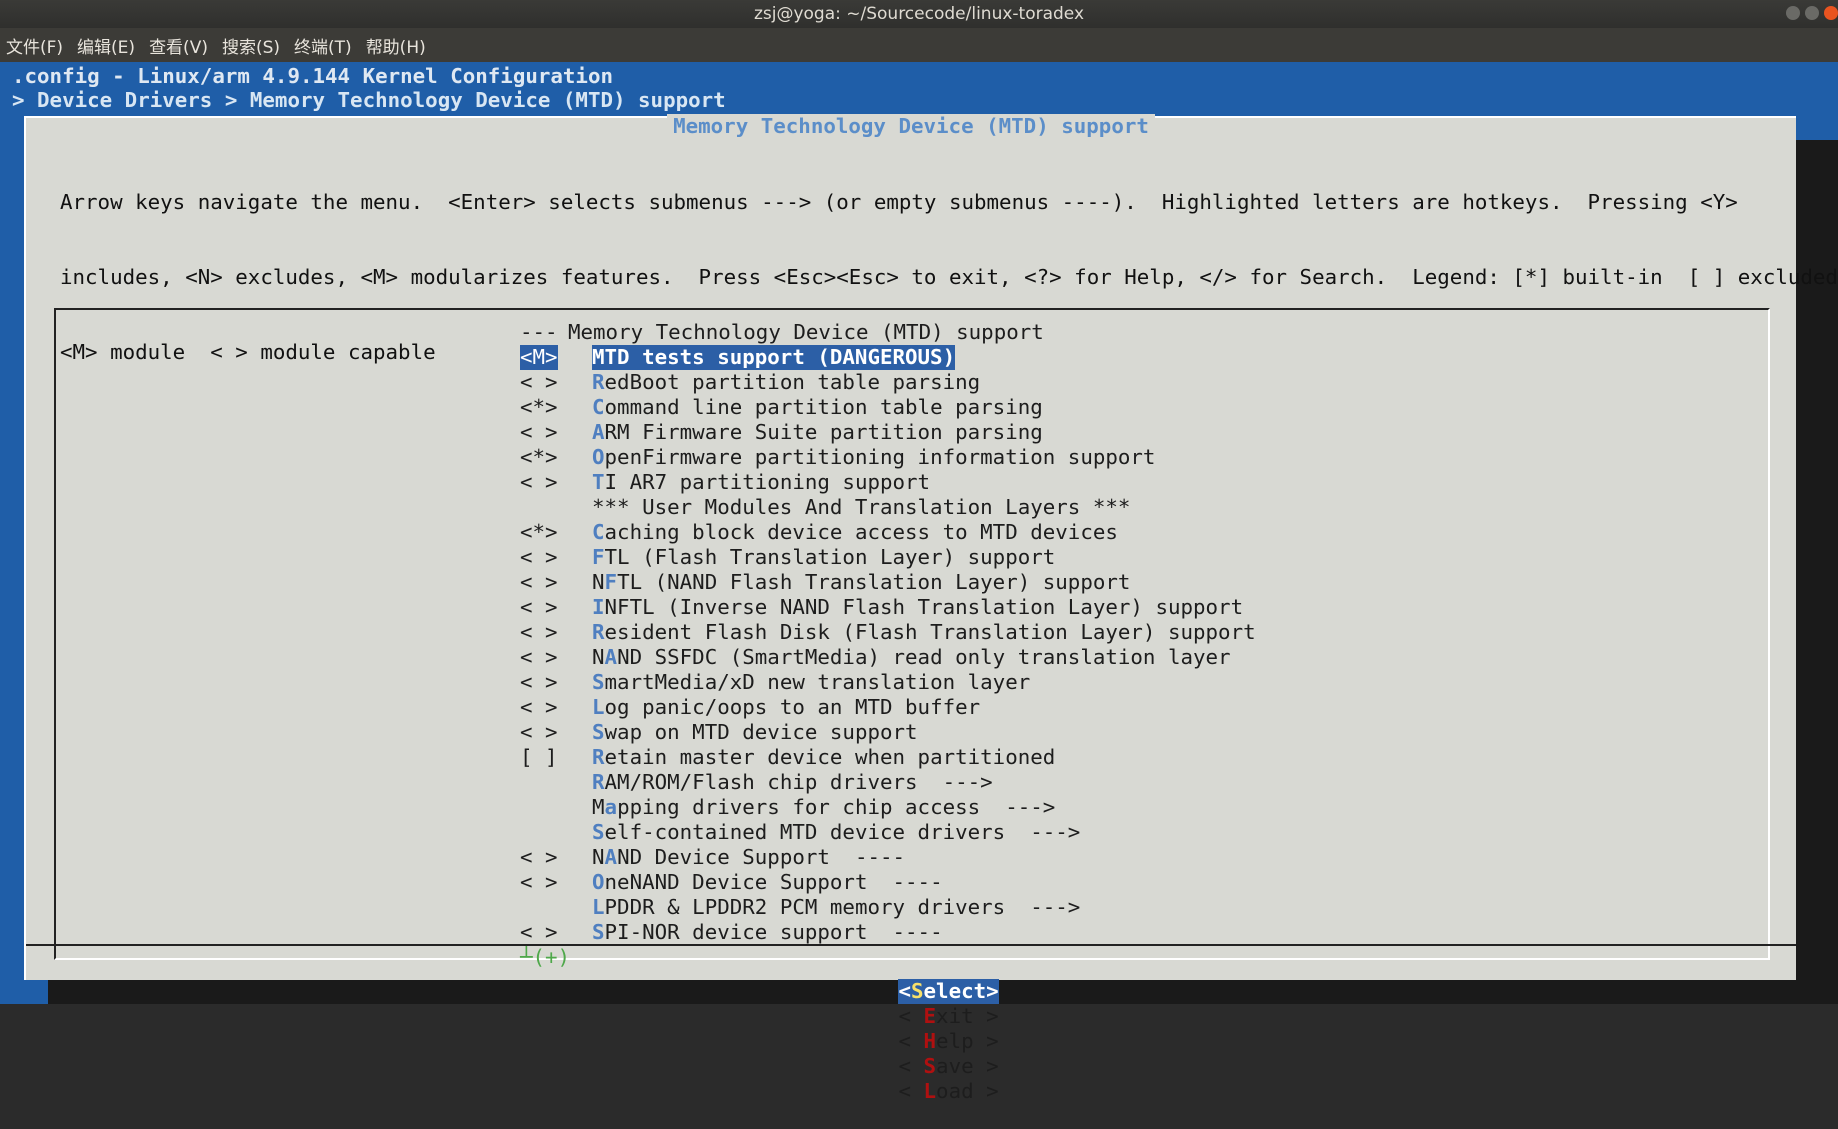  What do you see at coordinates (836, 832) in the screenshot?
I see `item-label: Self-contained MTD device drivers --->` at bounding box center [836, 832].